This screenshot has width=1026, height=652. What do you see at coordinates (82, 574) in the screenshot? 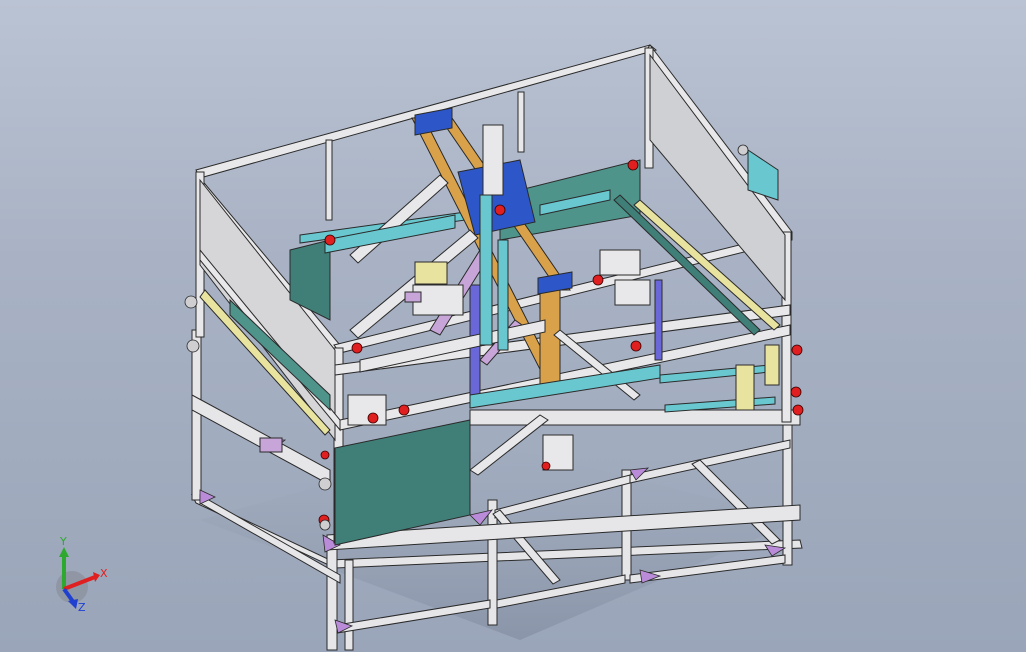
I see `coordinate-triad: Y X Z` at bounding box center [82, 574].